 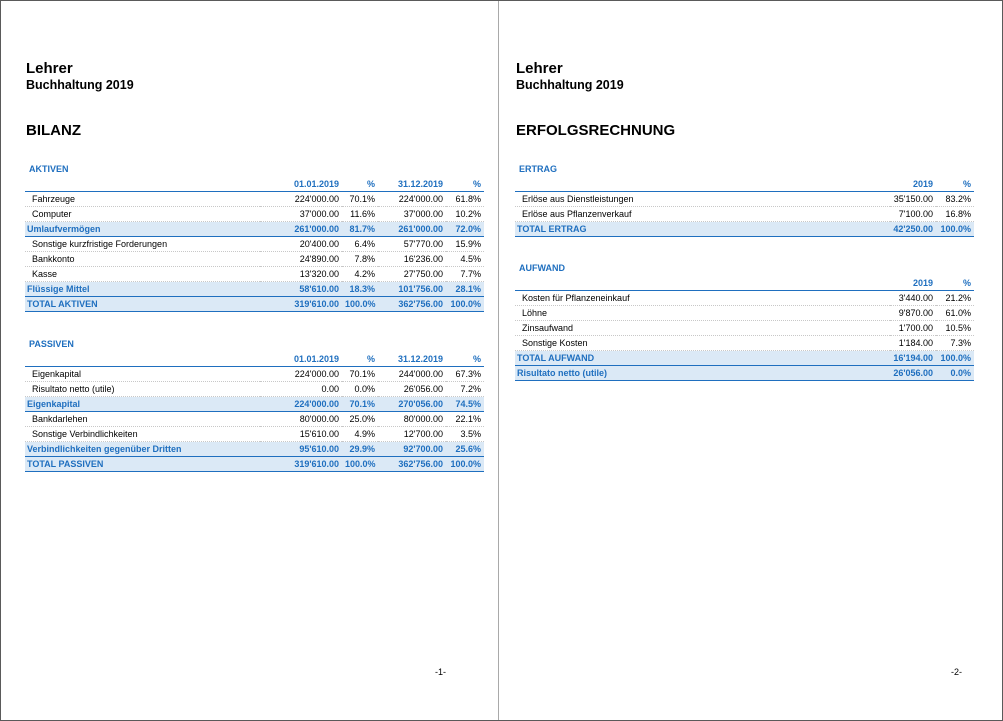 What do you see at coordinates (412, 244) in the screenshot?
I see `row-value: 57'770.00` at bounding box center [412, 244].